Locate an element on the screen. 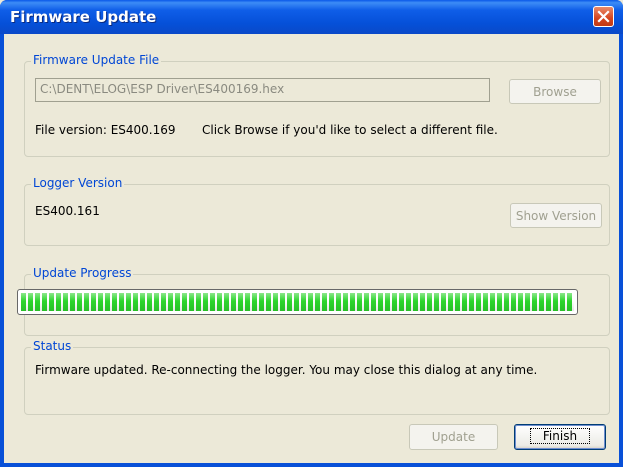 The width and height of the screenshot is (623, 467). progress-fill is located at coordinates (297, 302).